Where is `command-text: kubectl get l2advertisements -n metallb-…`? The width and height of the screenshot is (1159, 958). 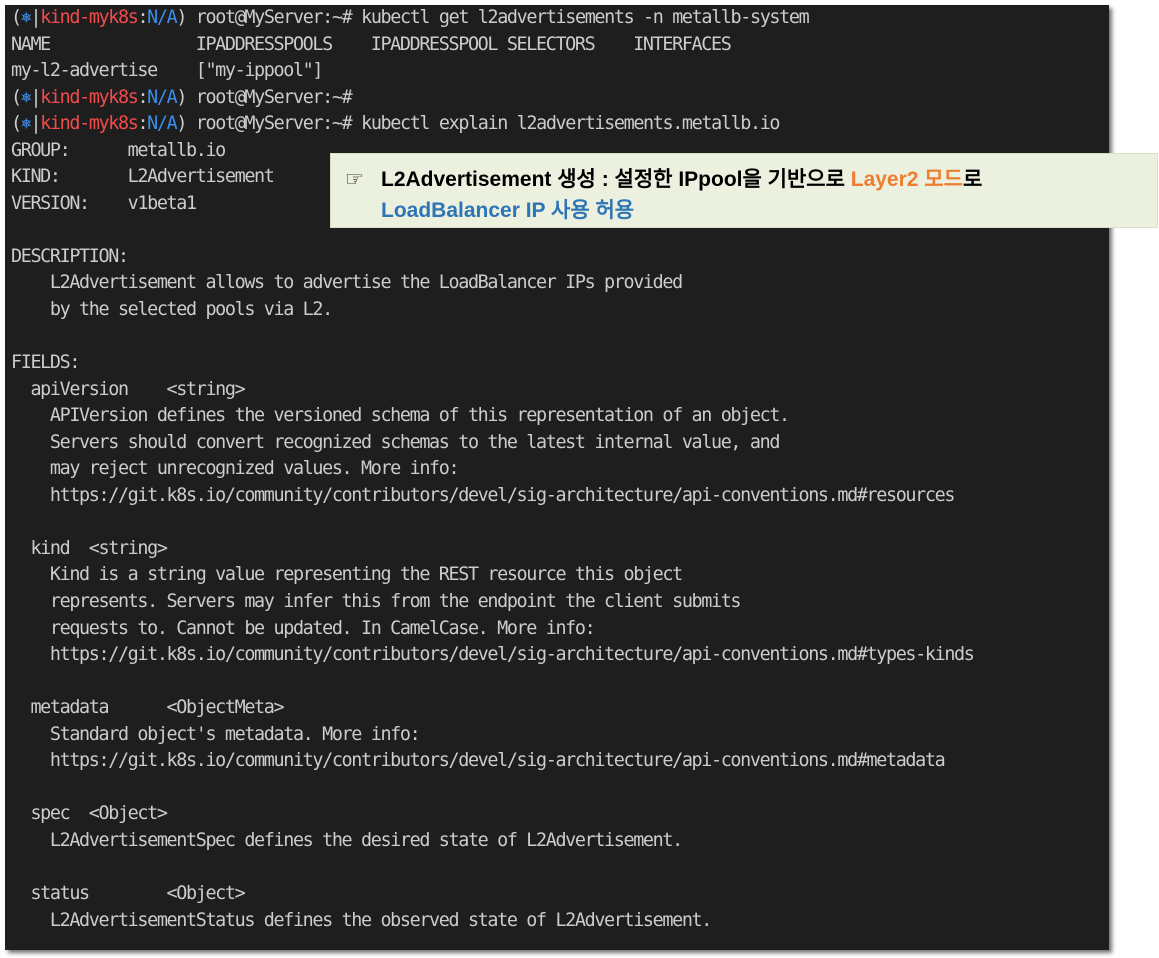 command-text: kubectl get l2advertisements -n metallb-… is located at coordinates (585, 17).